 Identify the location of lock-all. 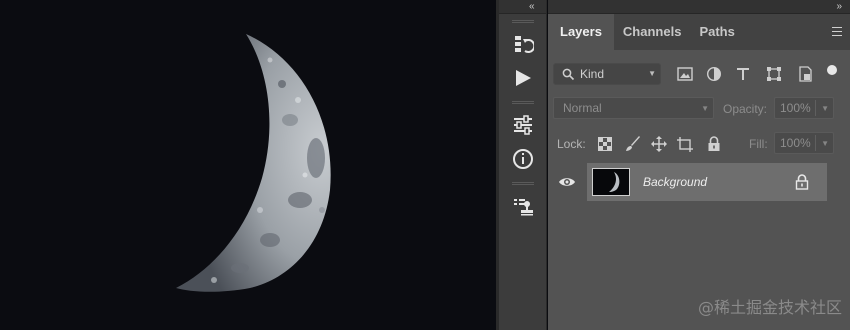
(714, 144).